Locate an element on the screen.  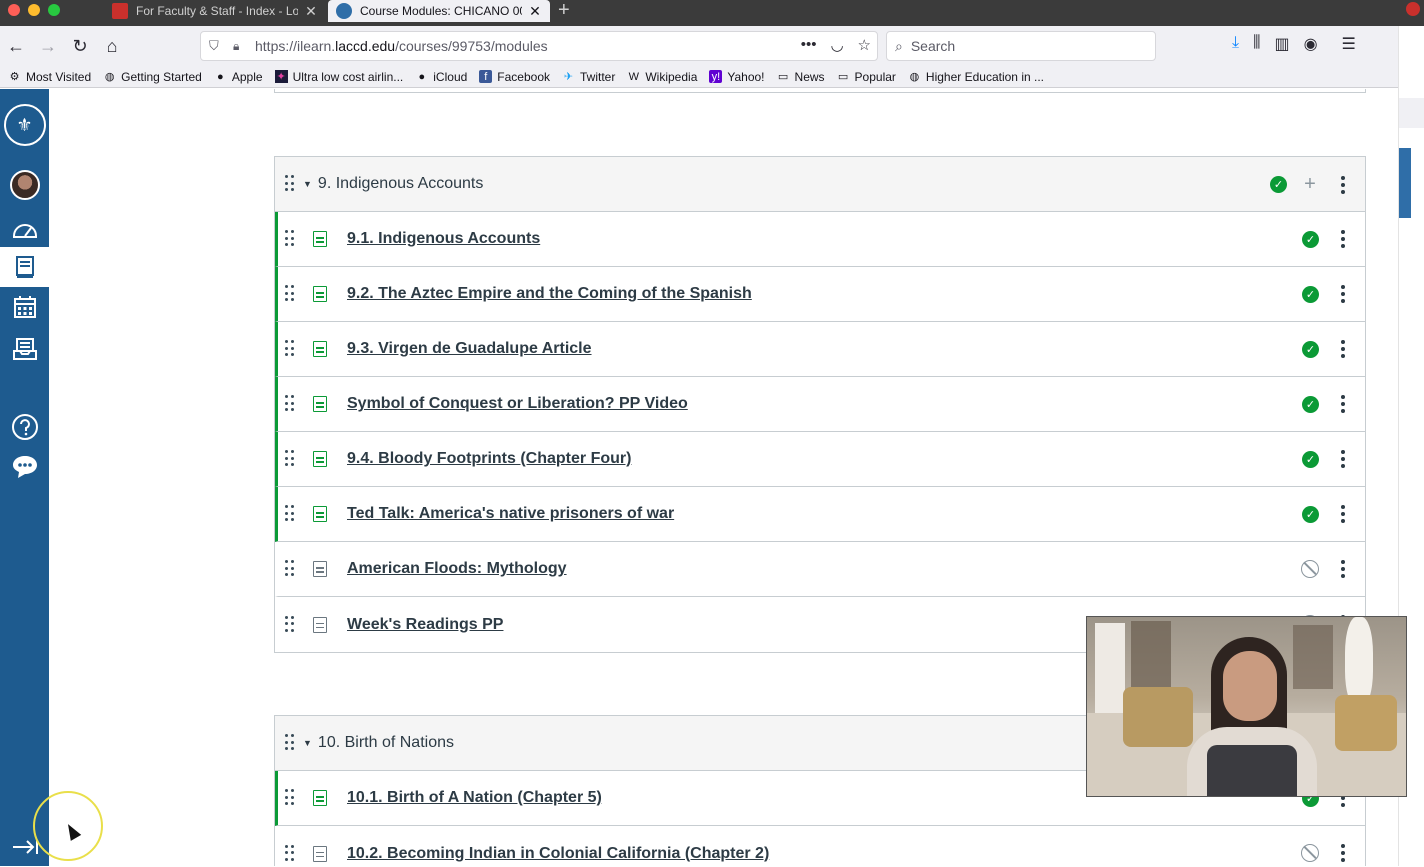
close-window-button is located at coordinates (14, 10).